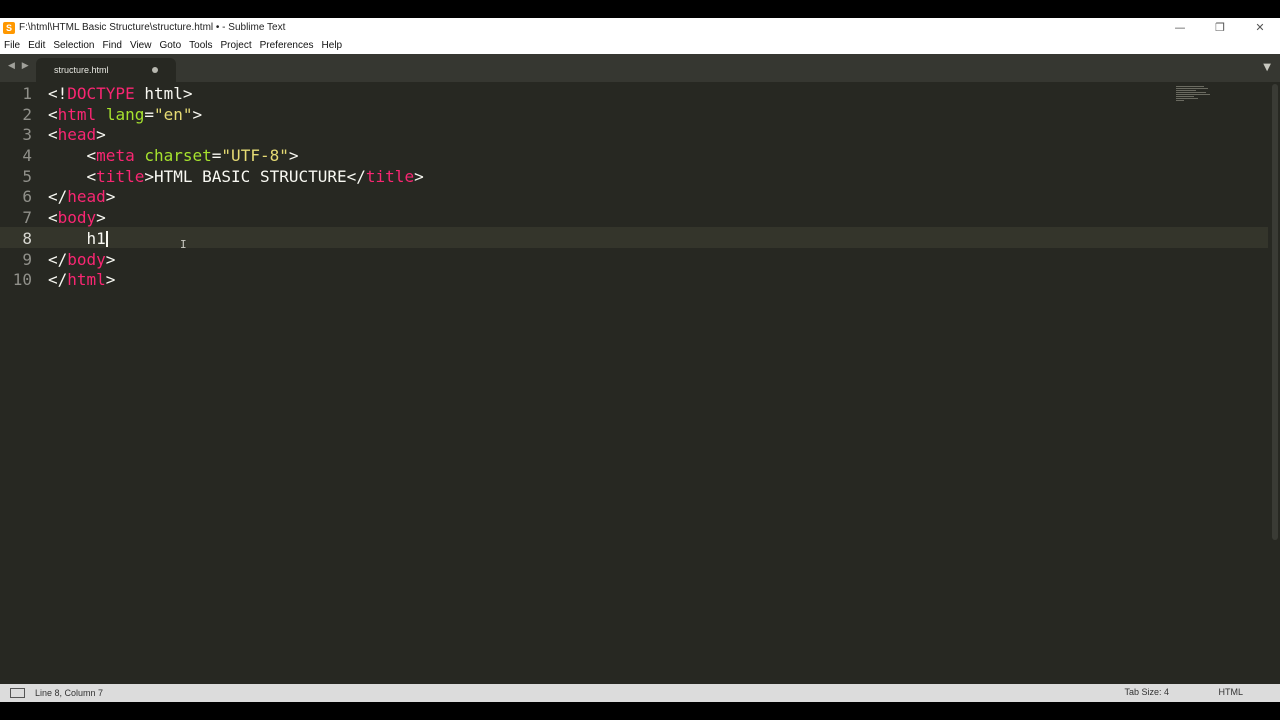  What do you see at coordinates (332, 45) in the screenshot?
I see `menu-help: Help` at bounding box center [332, 45].